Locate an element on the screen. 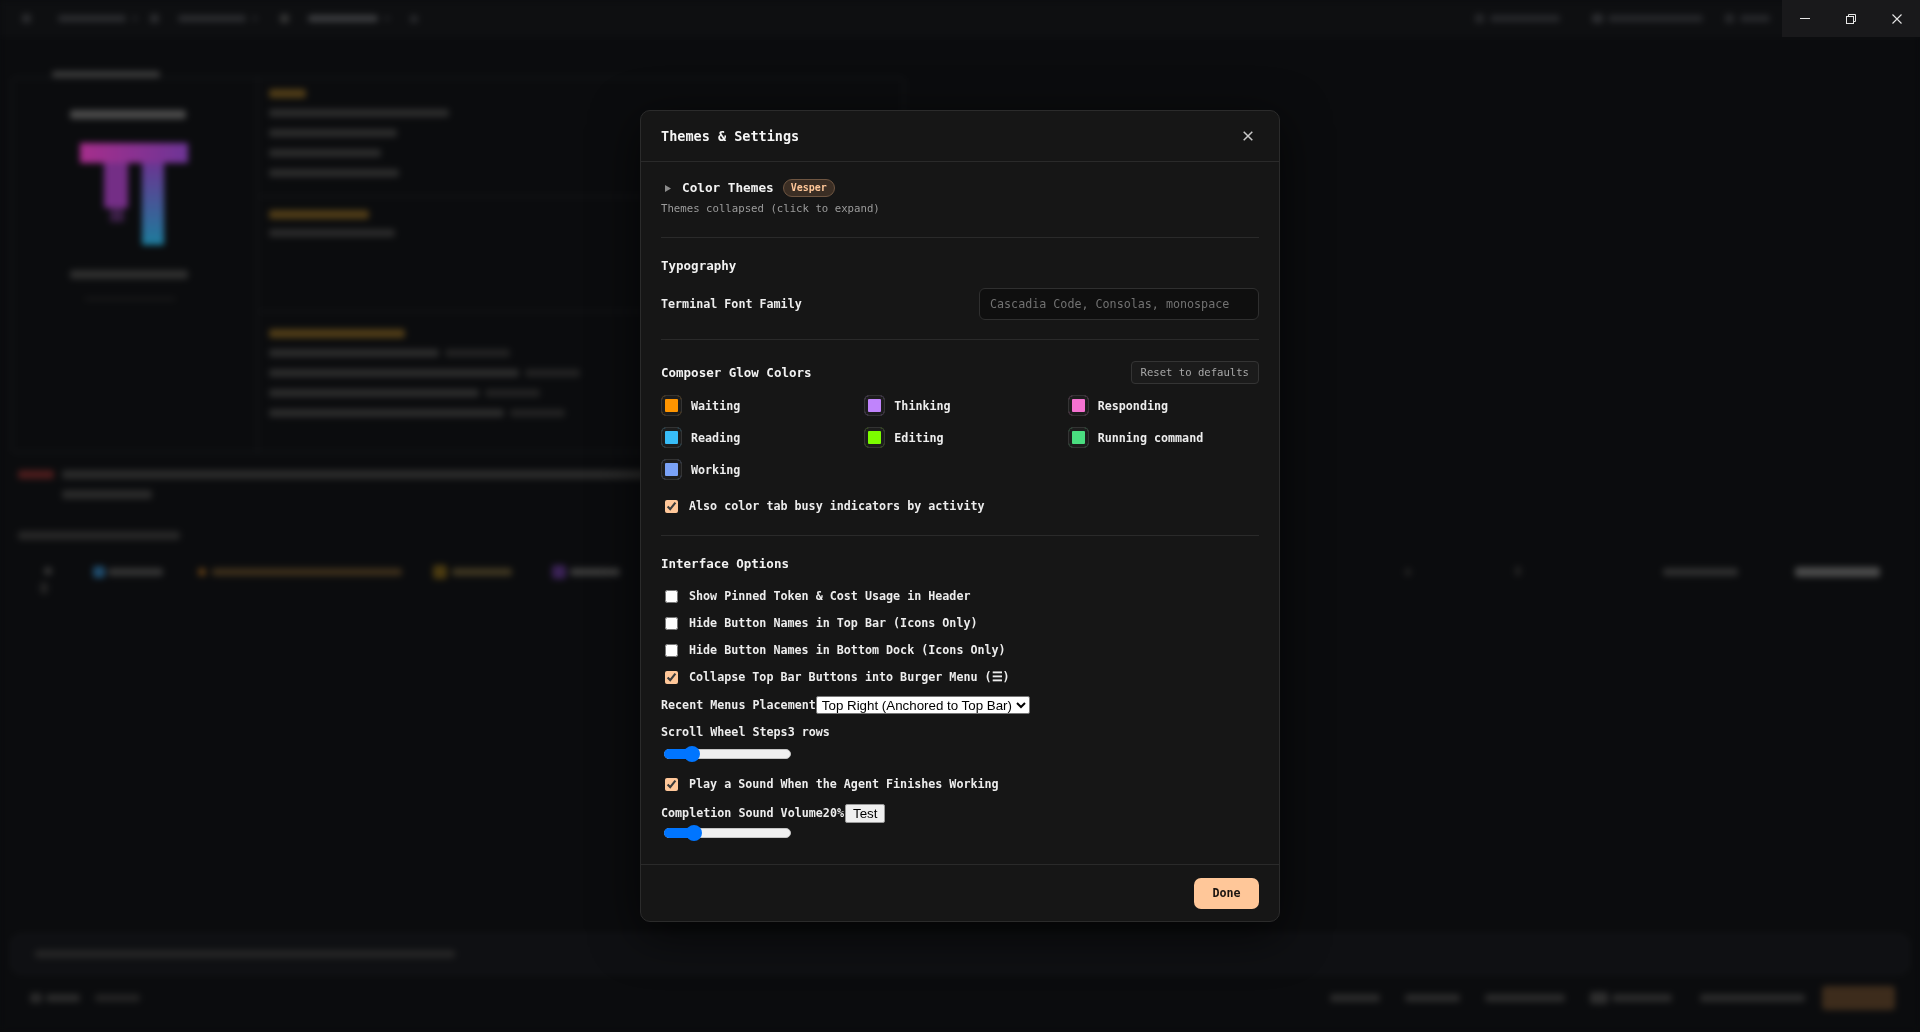 Image resolution: width=1920 pixels, height=1032 pixels. color-label: Responding is located at coordinates (1133, 405).